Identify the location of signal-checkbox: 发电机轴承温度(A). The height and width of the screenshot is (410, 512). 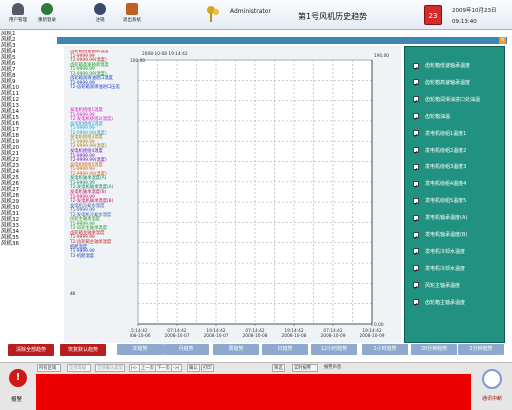
(458, 220).